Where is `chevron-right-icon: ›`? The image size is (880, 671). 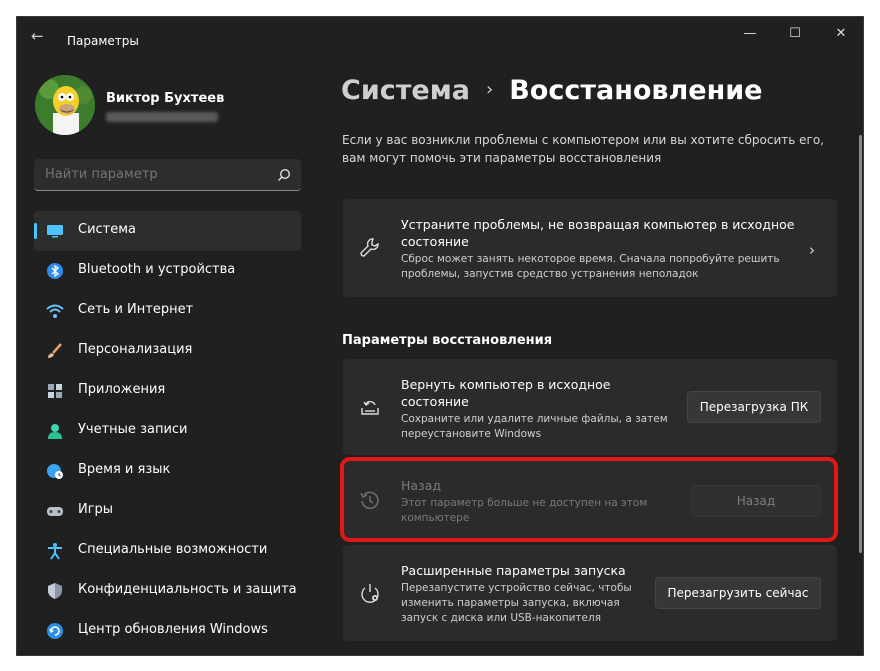 chevron-right-icon: › is located at coordinates (812, 250).